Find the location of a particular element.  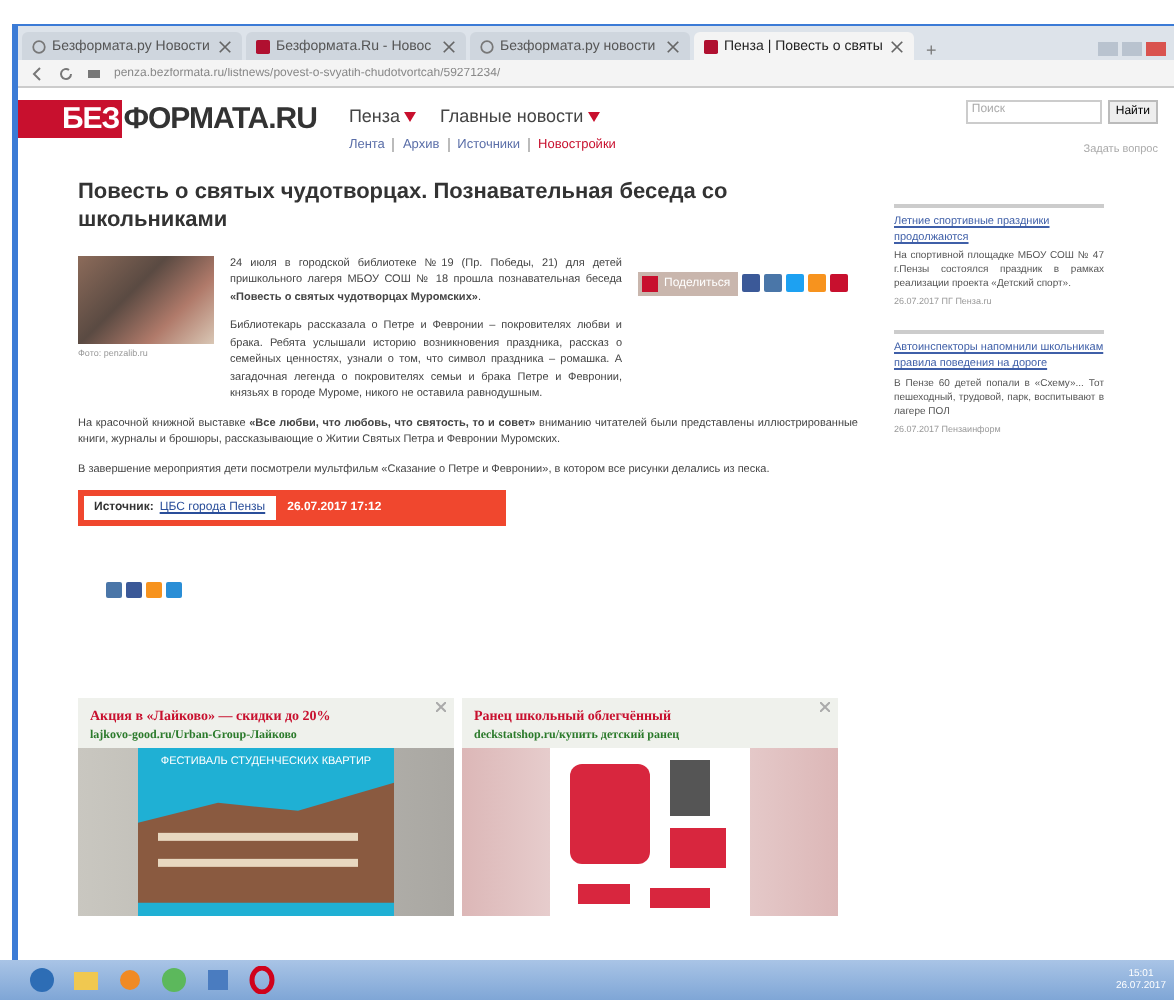

window-icon is located at coordinates (218, 980).